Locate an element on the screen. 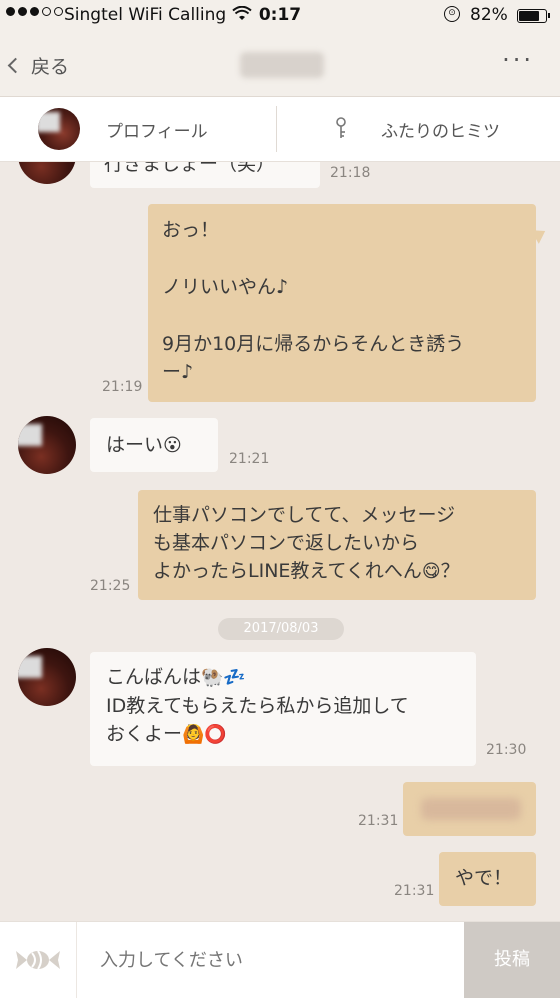 The image size is (560, 998). message-text: 行きましょー（笑） is located at coordinates (190, 168).